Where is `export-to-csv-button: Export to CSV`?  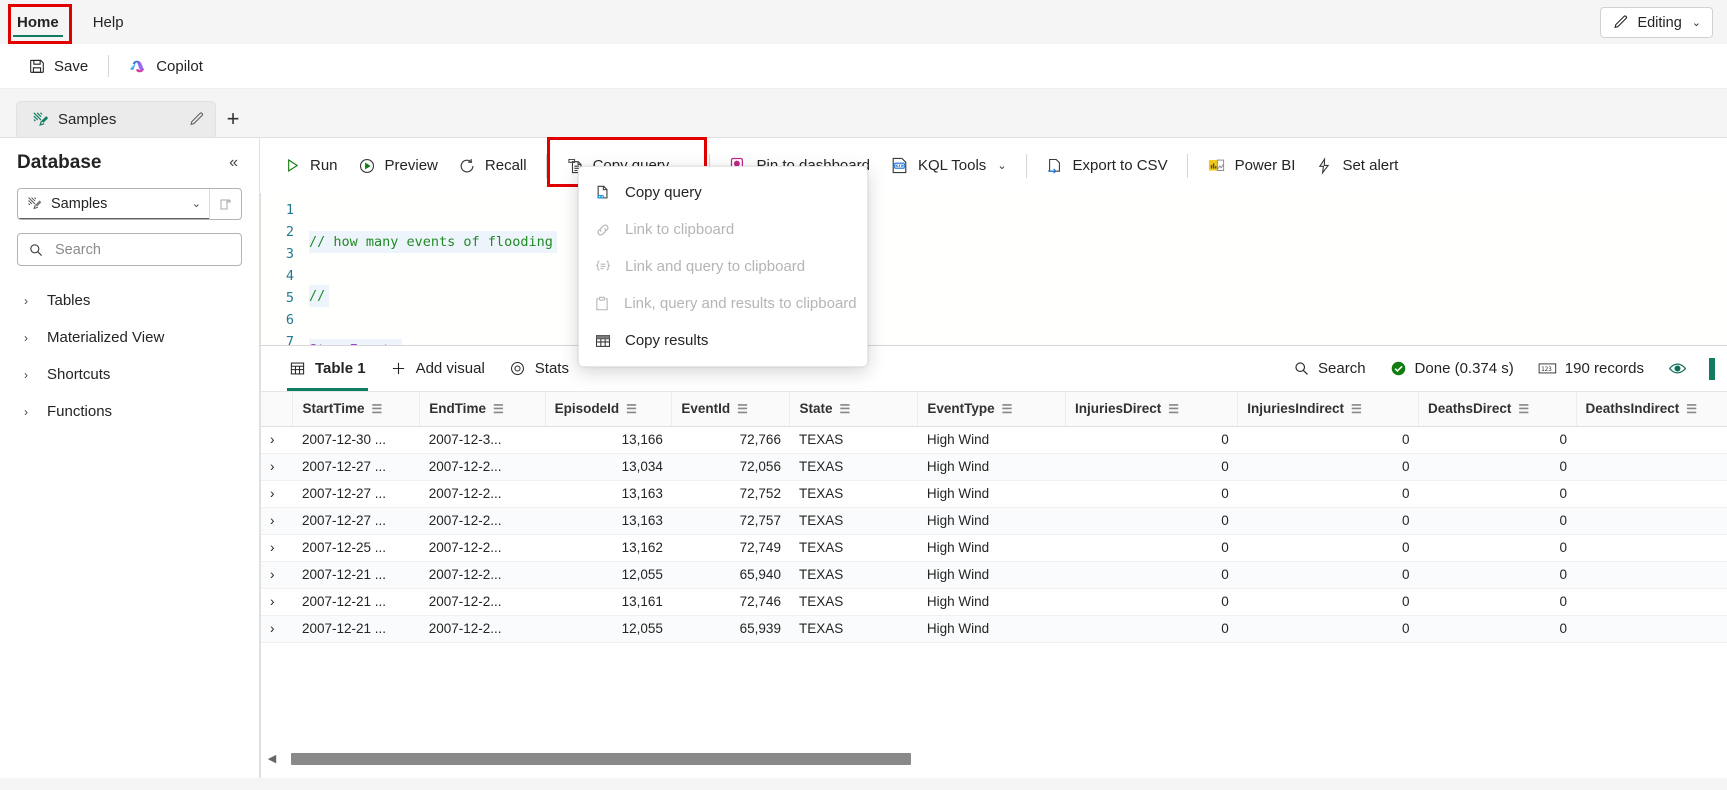 export-to-csv-button: Export to CSV is located at coordinates (1107, 166).